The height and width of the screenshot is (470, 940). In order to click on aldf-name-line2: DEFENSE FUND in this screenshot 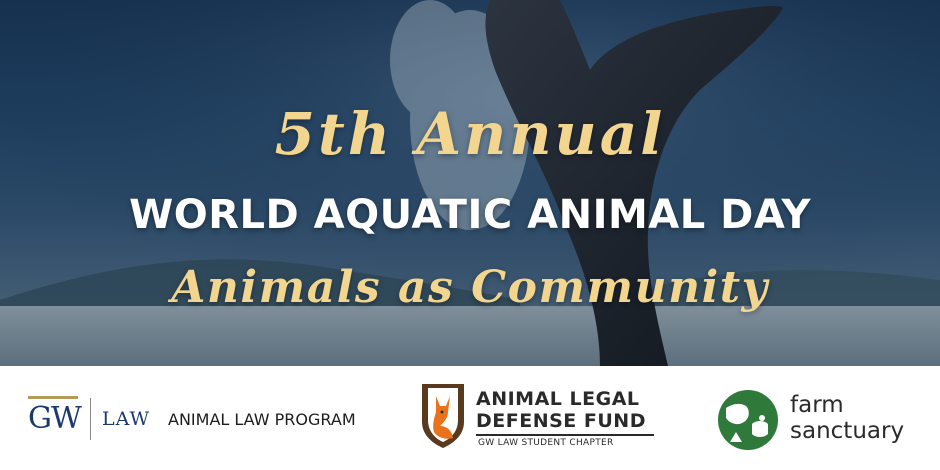, I will do `click(561, 421)`.